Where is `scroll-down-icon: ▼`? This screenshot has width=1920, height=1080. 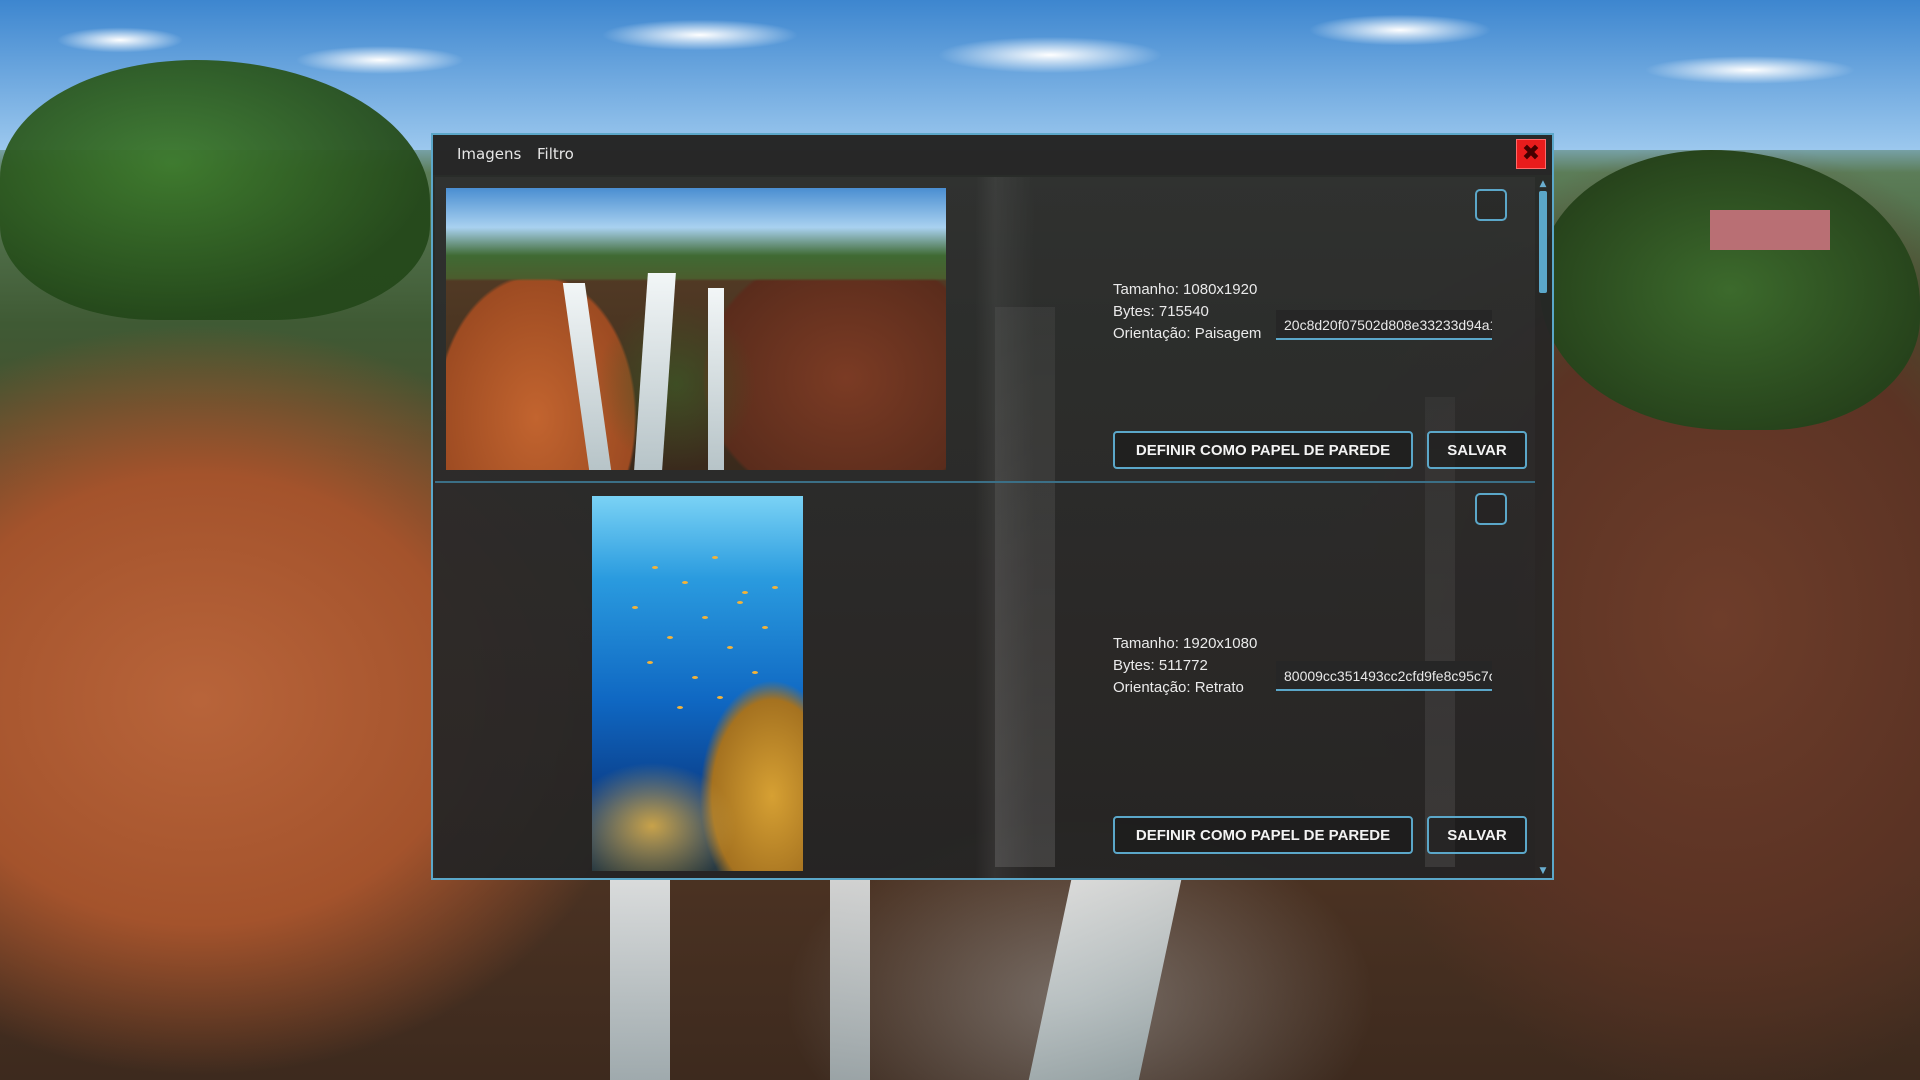 scroll-down-icon: ▼ is located at coordinates (1543, 871).